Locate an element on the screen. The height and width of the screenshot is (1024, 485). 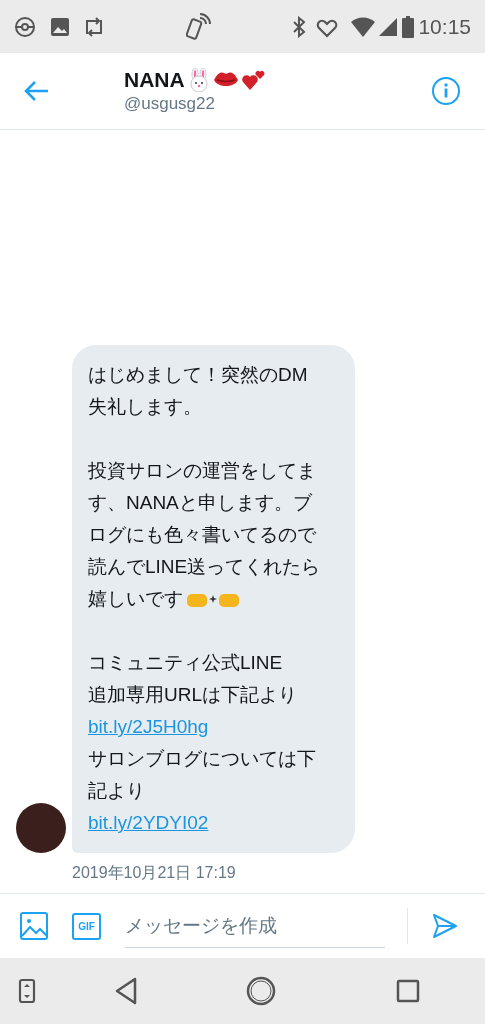
message-input: メッセージを作成 is located at coordinates (255, 926).